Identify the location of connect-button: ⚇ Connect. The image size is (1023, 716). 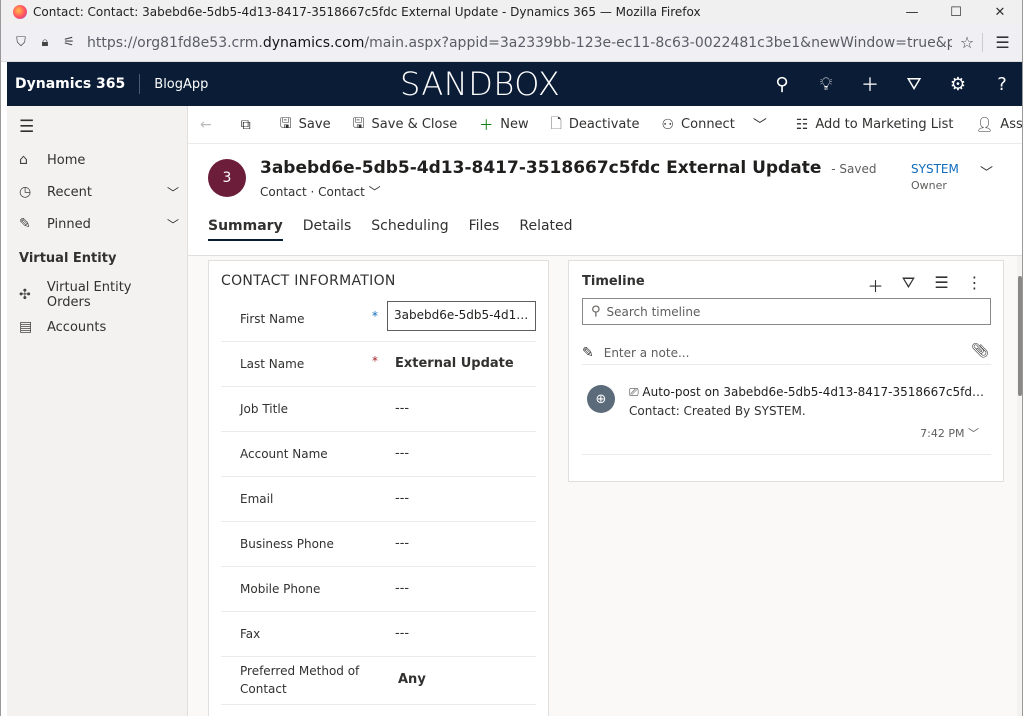
(697, 125).